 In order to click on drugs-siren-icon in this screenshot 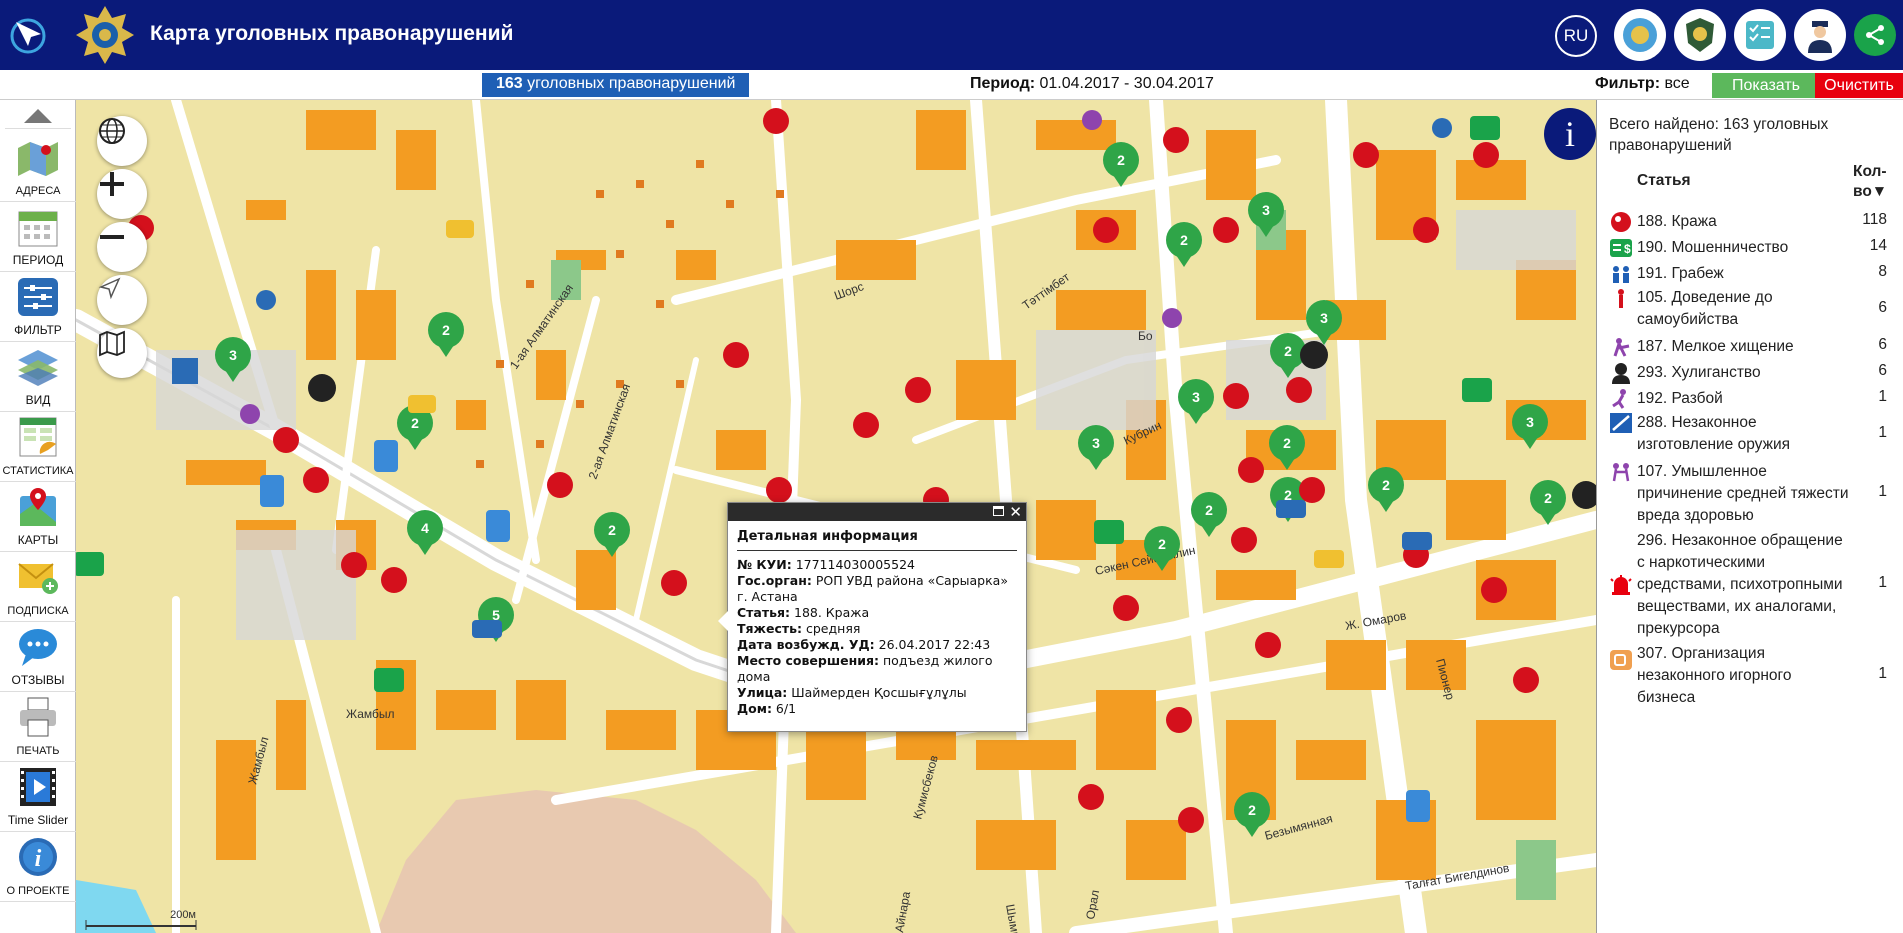, I will do `click(1621, 585)`.